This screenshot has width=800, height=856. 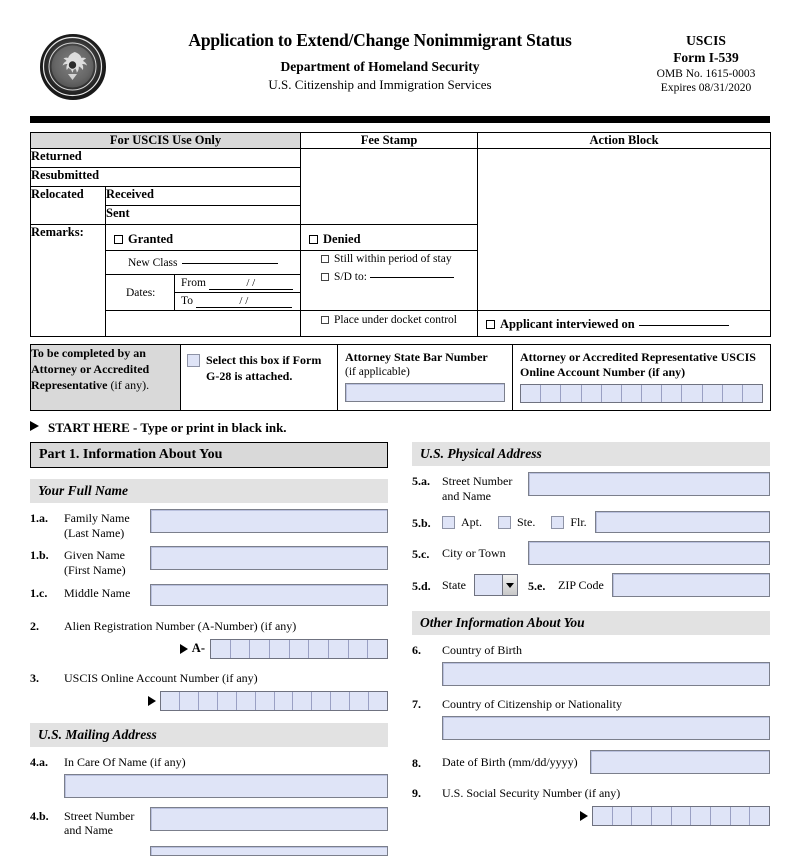 What do you see at coordinates (73, 67) in the screenshot?
I see `dhs-seal-icon` at bounding box center [73, 67].